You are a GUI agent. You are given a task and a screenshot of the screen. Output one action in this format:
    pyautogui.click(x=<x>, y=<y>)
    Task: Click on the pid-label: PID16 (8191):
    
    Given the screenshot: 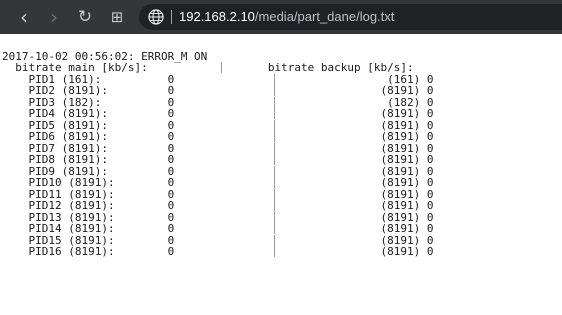 What is the action you would take?
    pyautogui.click(x=71, y=251)
    